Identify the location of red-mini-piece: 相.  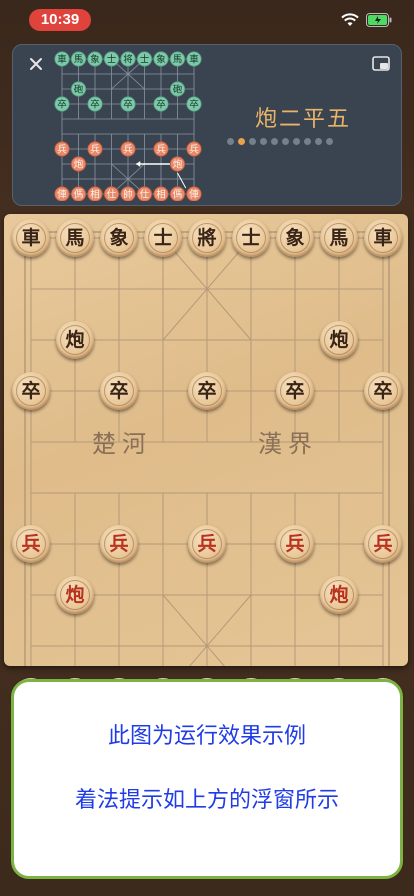
(161, 193).